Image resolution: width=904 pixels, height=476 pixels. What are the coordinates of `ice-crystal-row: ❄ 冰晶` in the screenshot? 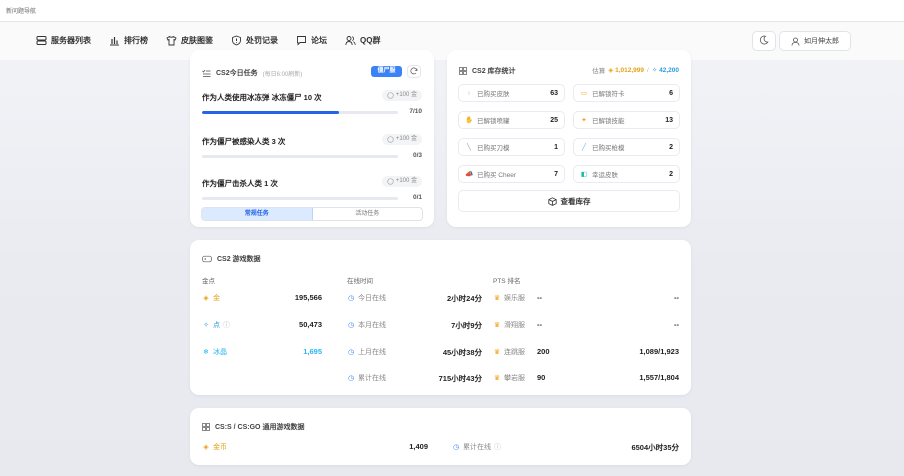 It's located at (214, 352).